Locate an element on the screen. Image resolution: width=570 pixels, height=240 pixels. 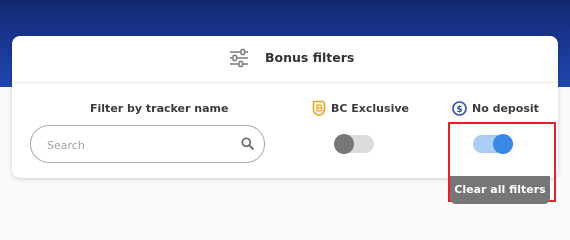
no-deposit-heading: $ No deposit is located at coordinates (495, 108).